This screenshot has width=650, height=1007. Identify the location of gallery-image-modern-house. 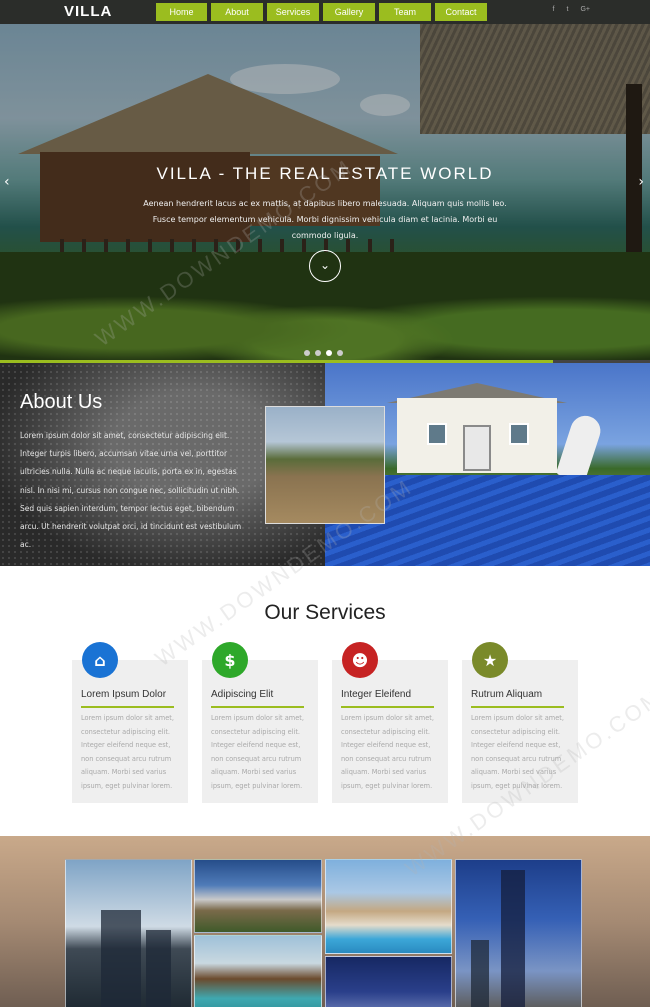
(258, 896).